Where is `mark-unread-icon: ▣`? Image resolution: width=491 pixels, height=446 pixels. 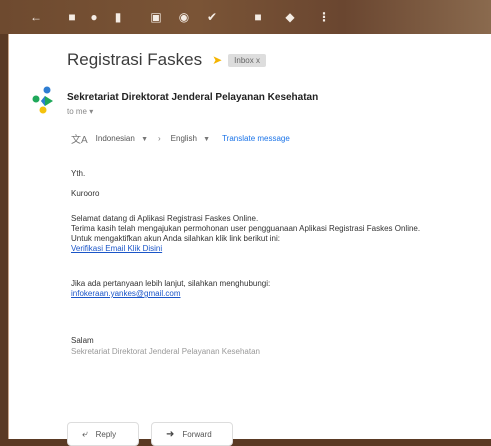
mark-unread-icon: ▣ is located at coordinates (156, 17).